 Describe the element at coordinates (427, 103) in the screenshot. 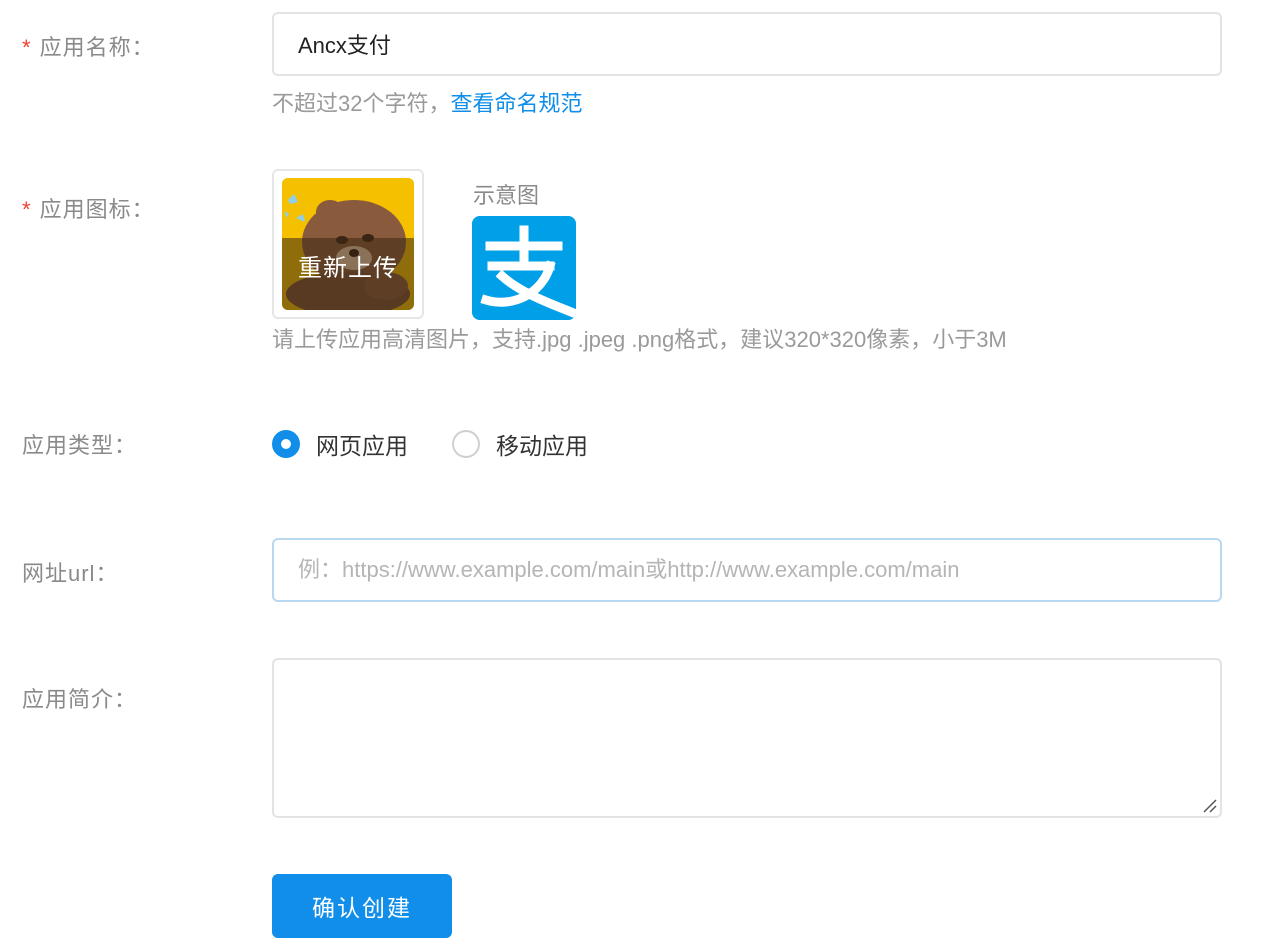

I see `app-name-hint: 不超过32个字符，查看命名规范` at that location.